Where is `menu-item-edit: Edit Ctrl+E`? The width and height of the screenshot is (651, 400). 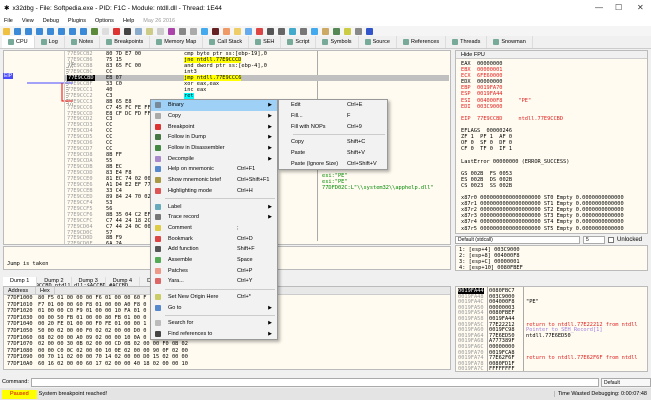
menu-item-edit: Edit Ctrl+E is located at coordinates (333, 105).